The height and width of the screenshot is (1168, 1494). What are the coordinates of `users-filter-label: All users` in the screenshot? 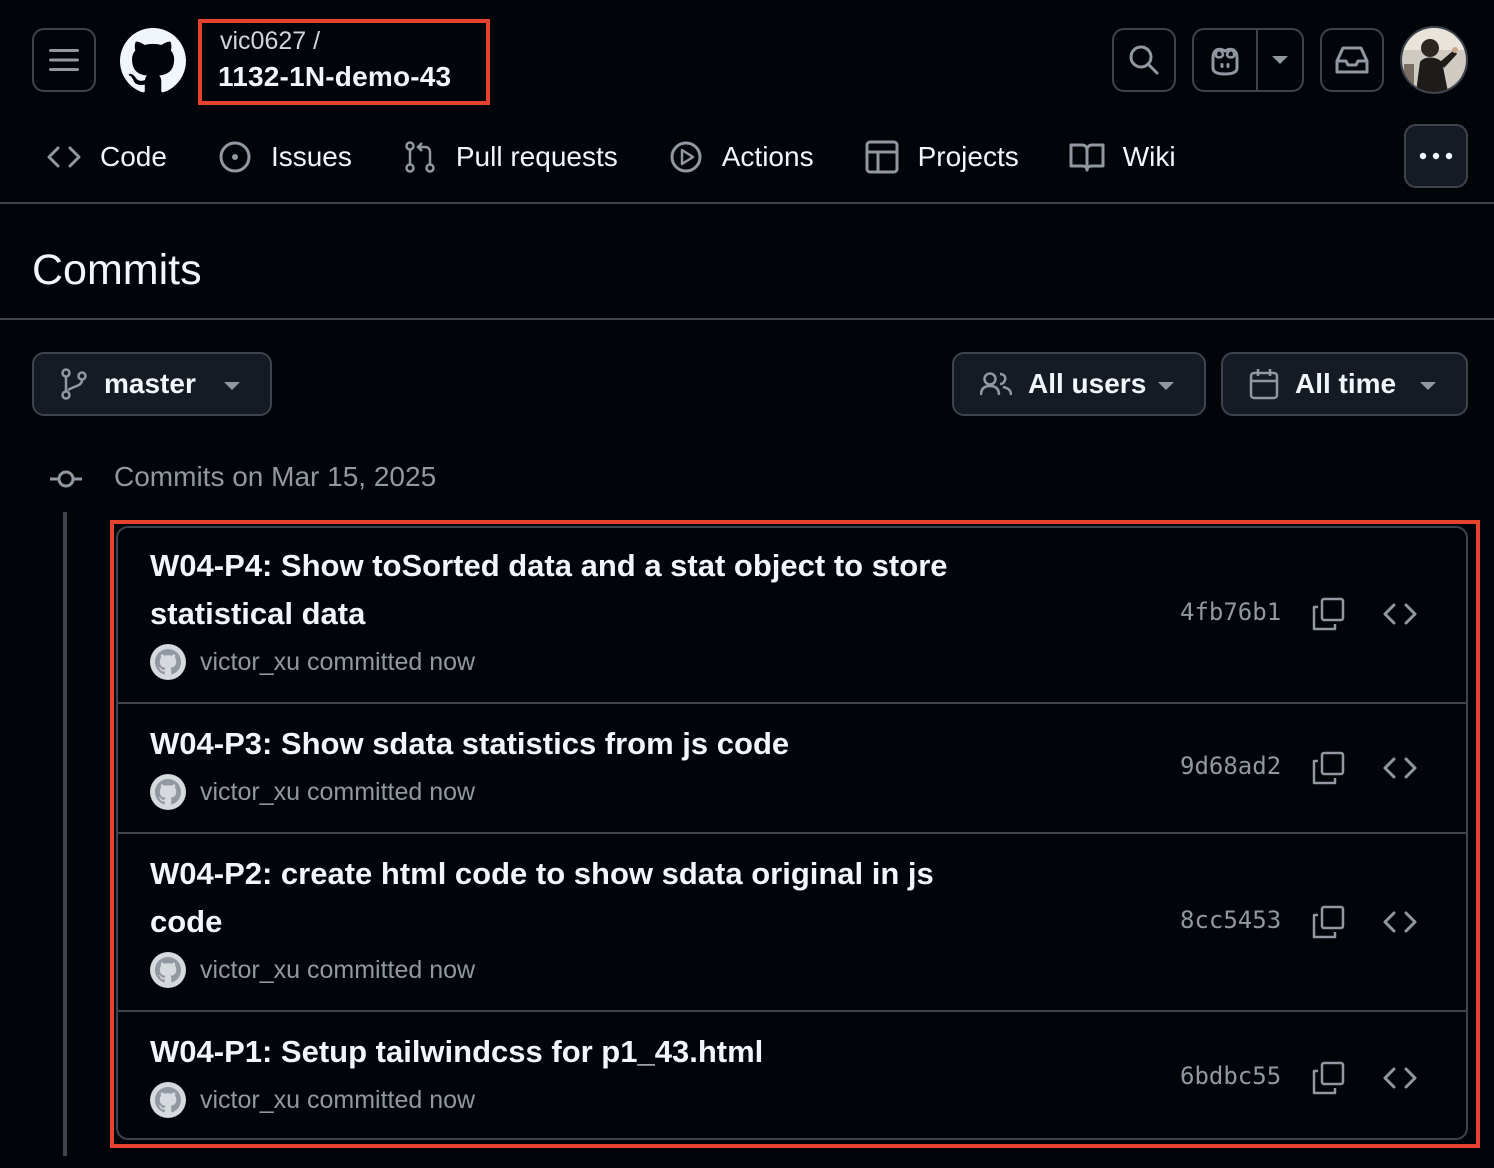 It's located at (1087, 383).